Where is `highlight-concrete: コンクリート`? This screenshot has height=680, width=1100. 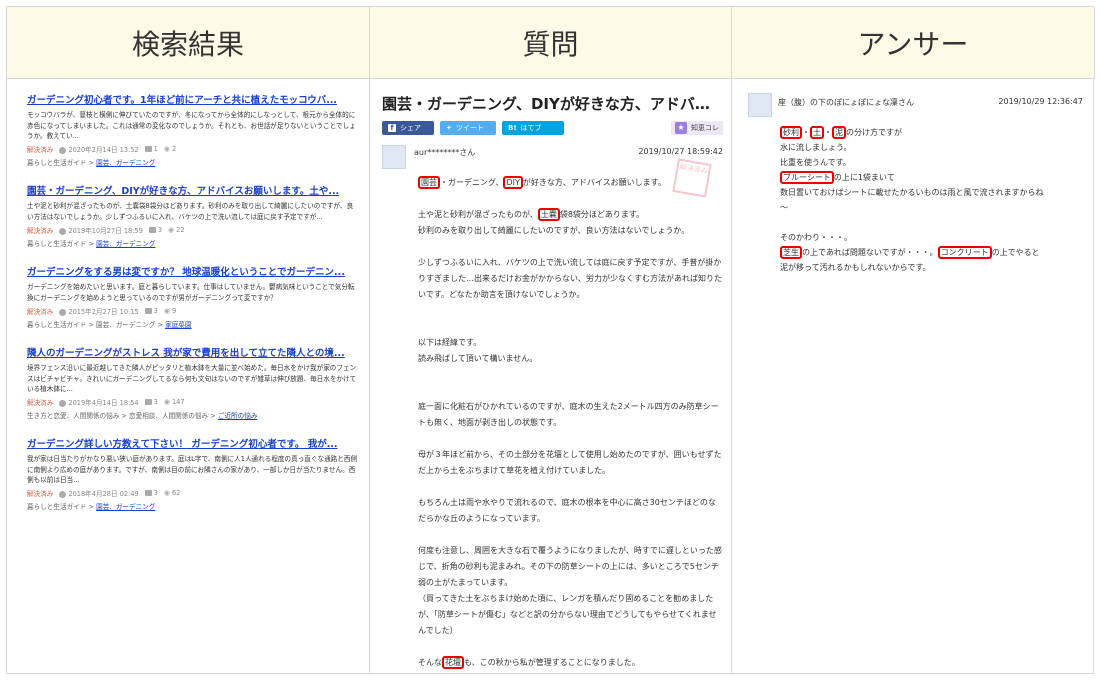 highlight-concrete: コンクリート is located at coordinates (964, 252).